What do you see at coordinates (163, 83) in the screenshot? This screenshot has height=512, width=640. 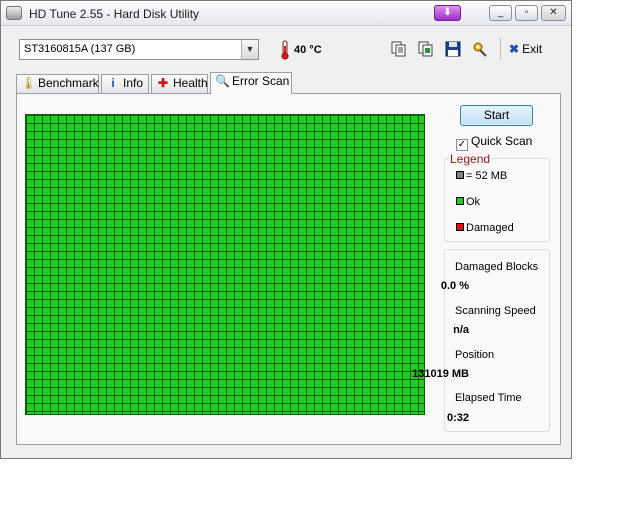 I see `health-icon: ✚` at bounding box center [163, 83].